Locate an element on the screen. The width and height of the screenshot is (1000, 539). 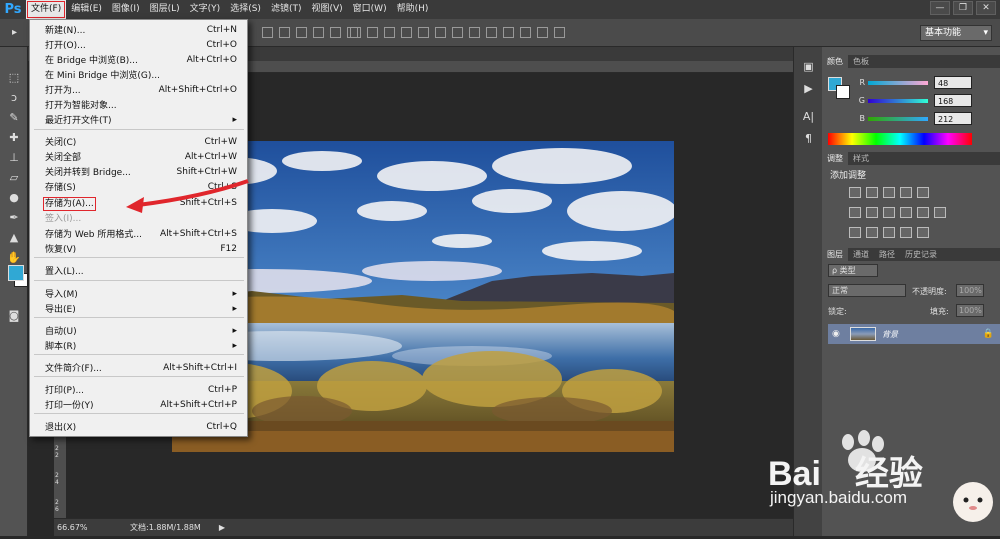
restore-button: ❐ is located at coordinates (963, 8).